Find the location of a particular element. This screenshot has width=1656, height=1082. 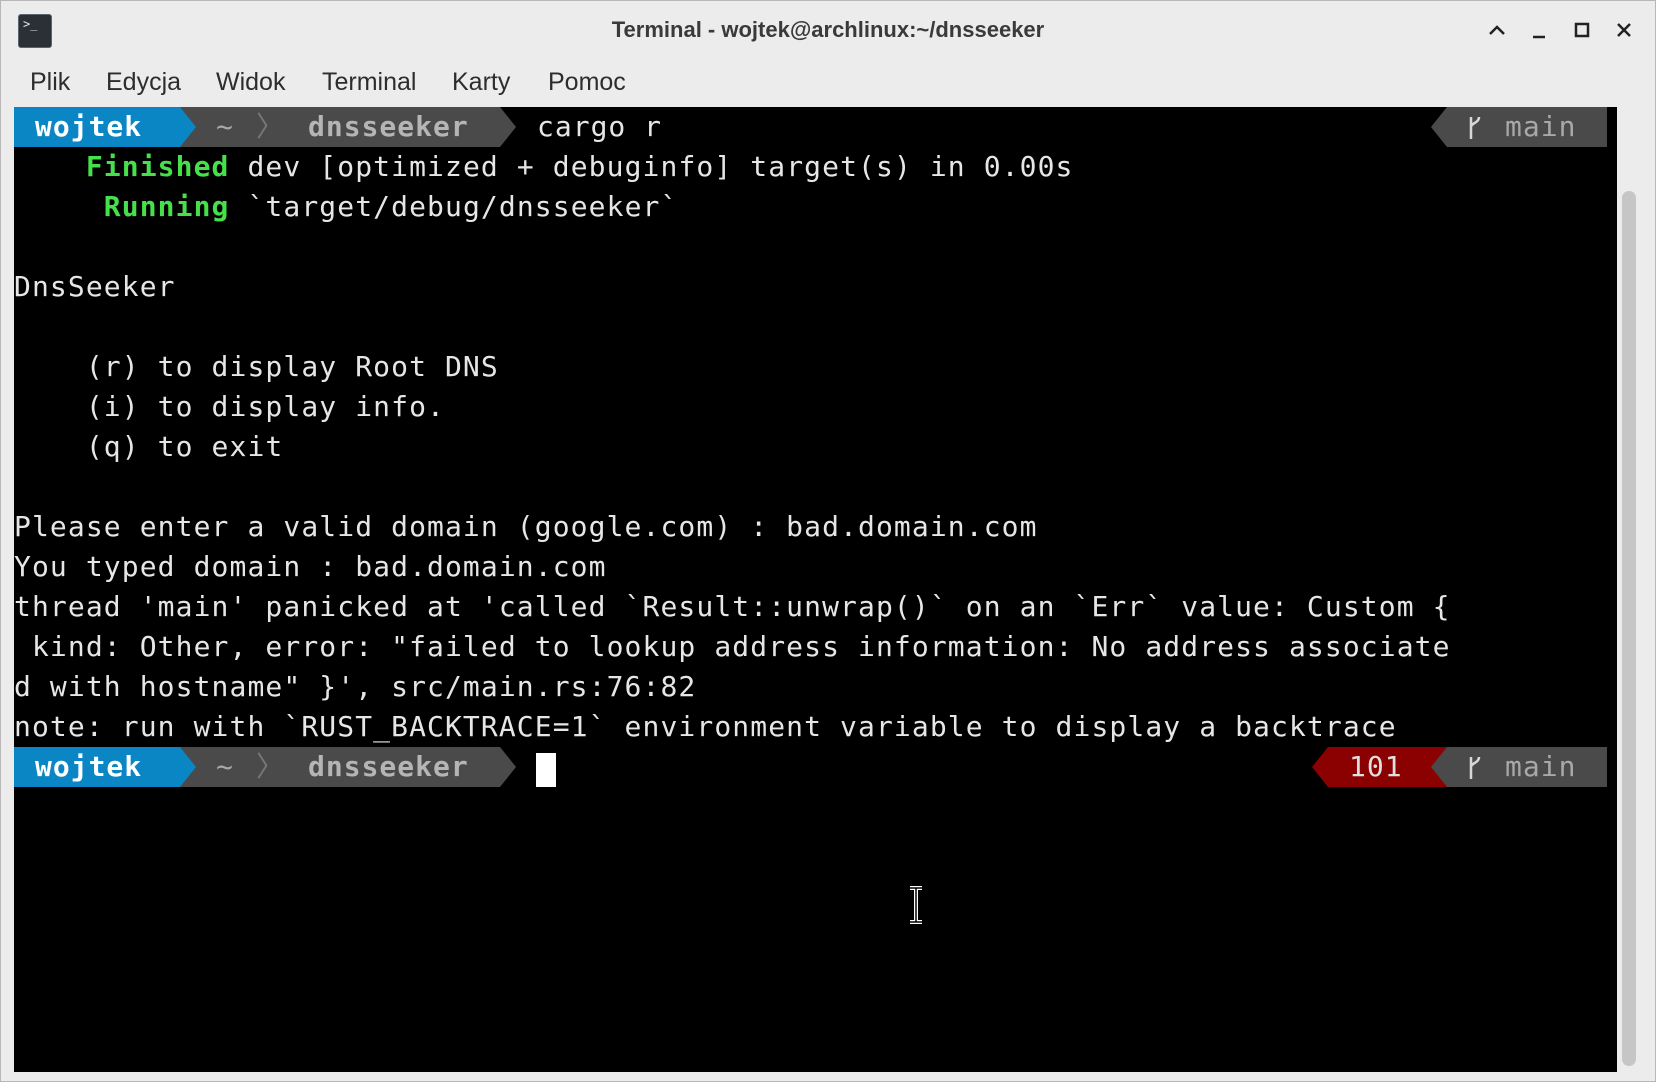

finished-label: Finished is located at coordinates (157, 166).